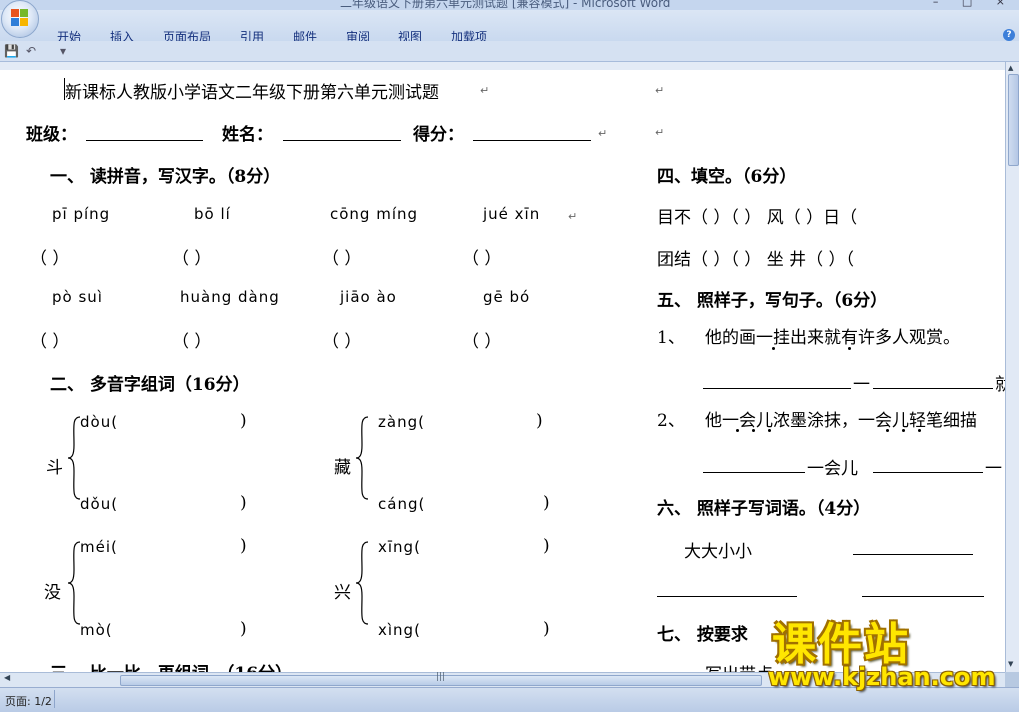 This screenshot has width=1019, height=712. What do you see at coordinates (11, 51) in the screenshot?
I see `save-icon: 💾` at bounding box center [11, 51].